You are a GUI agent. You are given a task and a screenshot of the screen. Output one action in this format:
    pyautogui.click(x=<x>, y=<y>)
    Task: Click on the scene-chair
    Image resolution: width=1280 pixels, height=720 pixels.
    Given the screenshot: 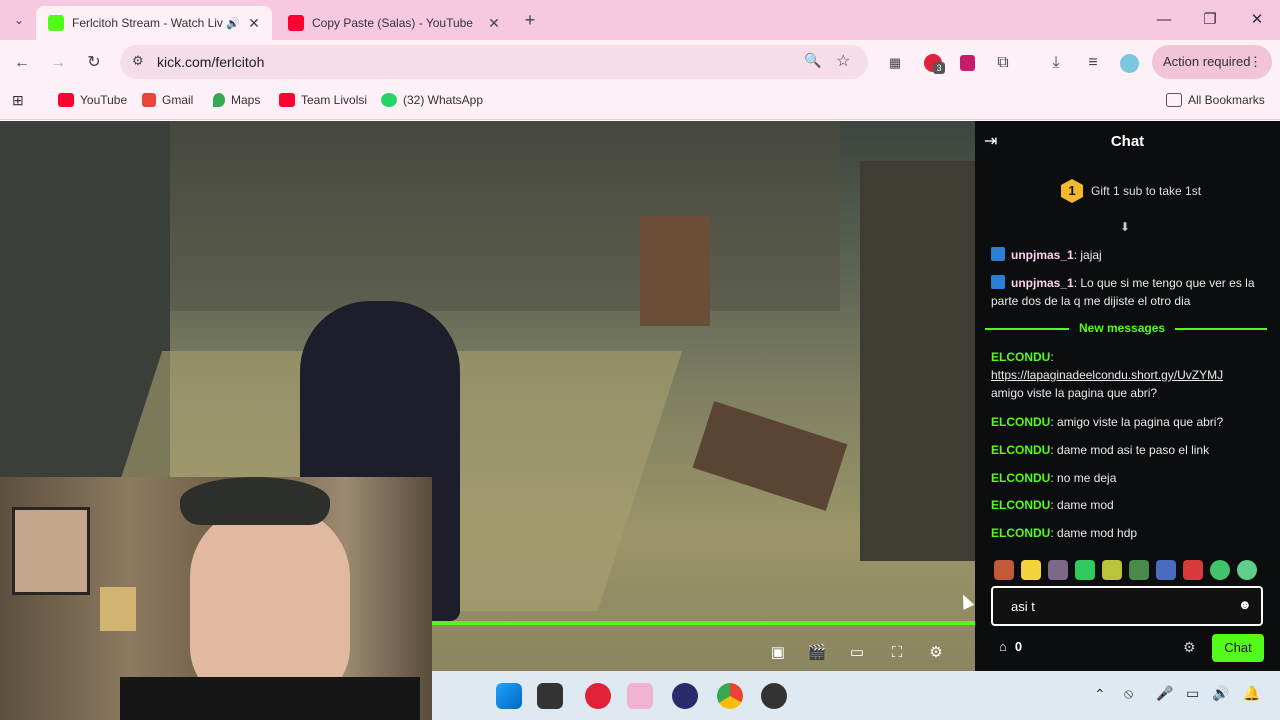 What is the action you would take?
    pyautogui.click(x=770, y=456)
    